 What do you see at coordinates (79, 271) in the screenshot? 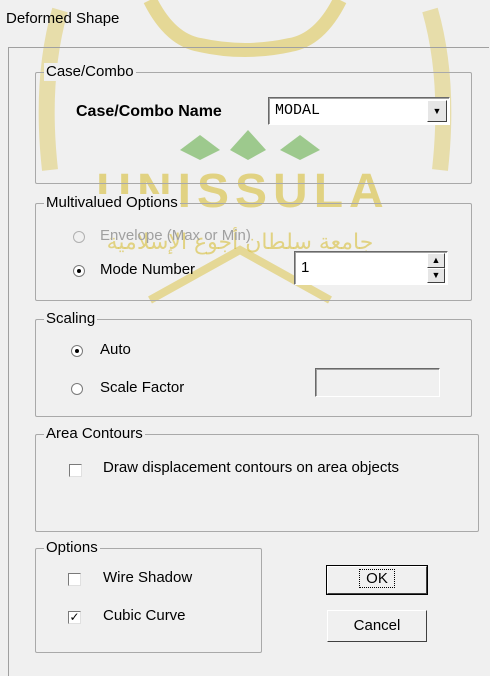
I see `mode-number-radio` at bounding box center [79, 271].